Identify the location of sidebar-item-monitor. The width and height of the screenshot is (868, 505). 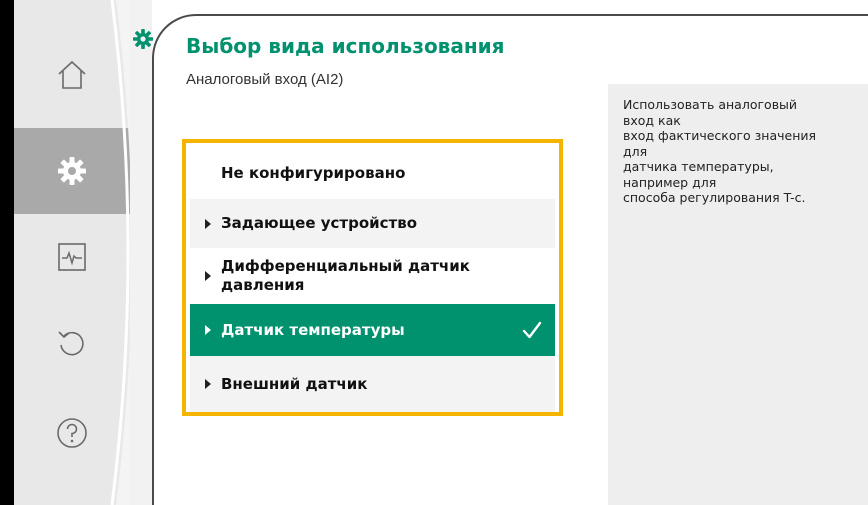
(72, 257).